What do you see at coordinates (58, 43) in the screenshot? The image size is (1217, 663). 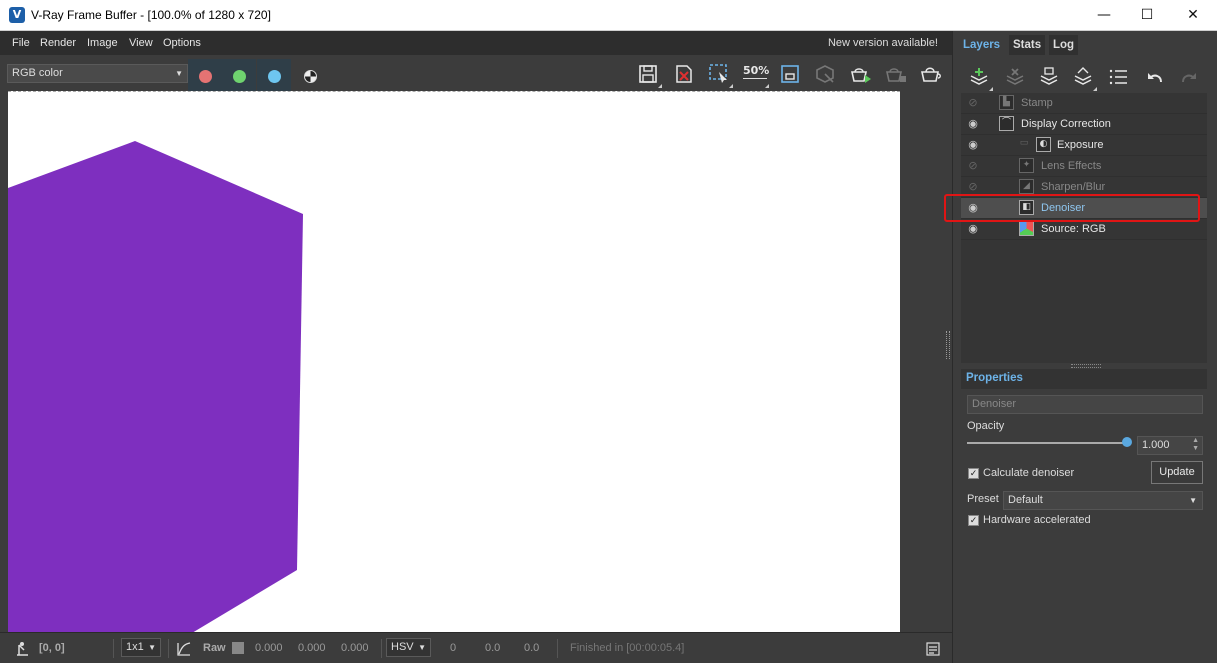 I see `menu-render: Render` at bounding box center [58, 43].